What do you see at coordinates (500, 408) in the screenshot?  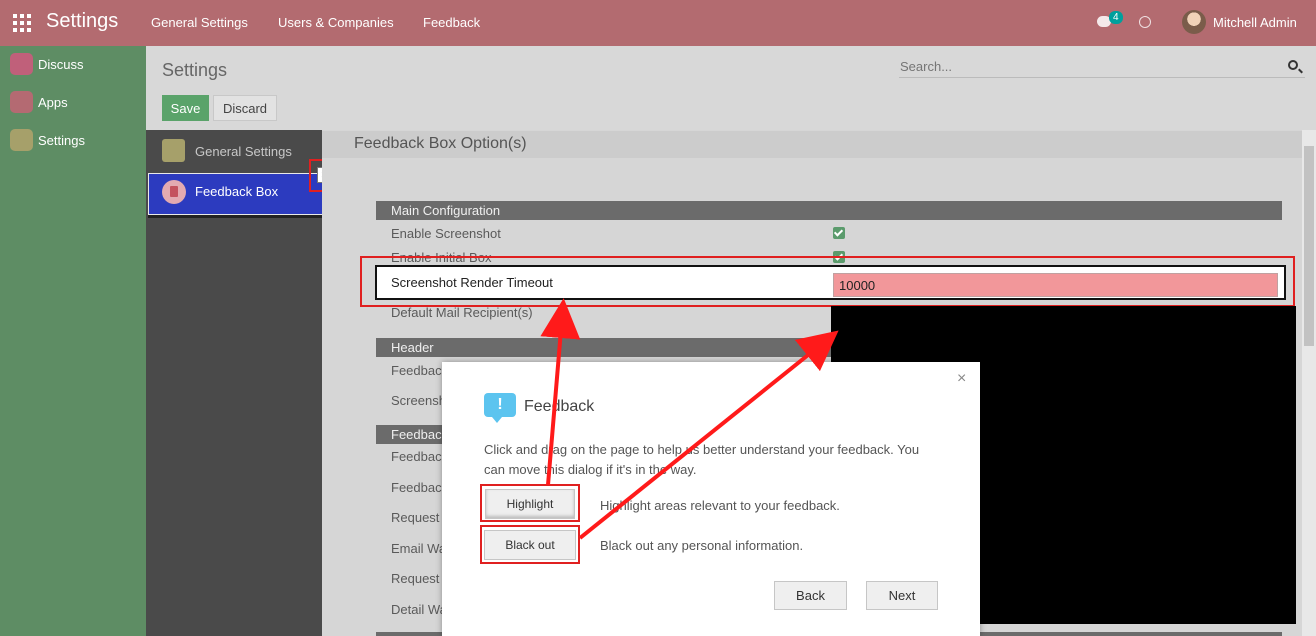 I see `feedback-speech-bubble-icon: !` at bounding box center [500, 408].